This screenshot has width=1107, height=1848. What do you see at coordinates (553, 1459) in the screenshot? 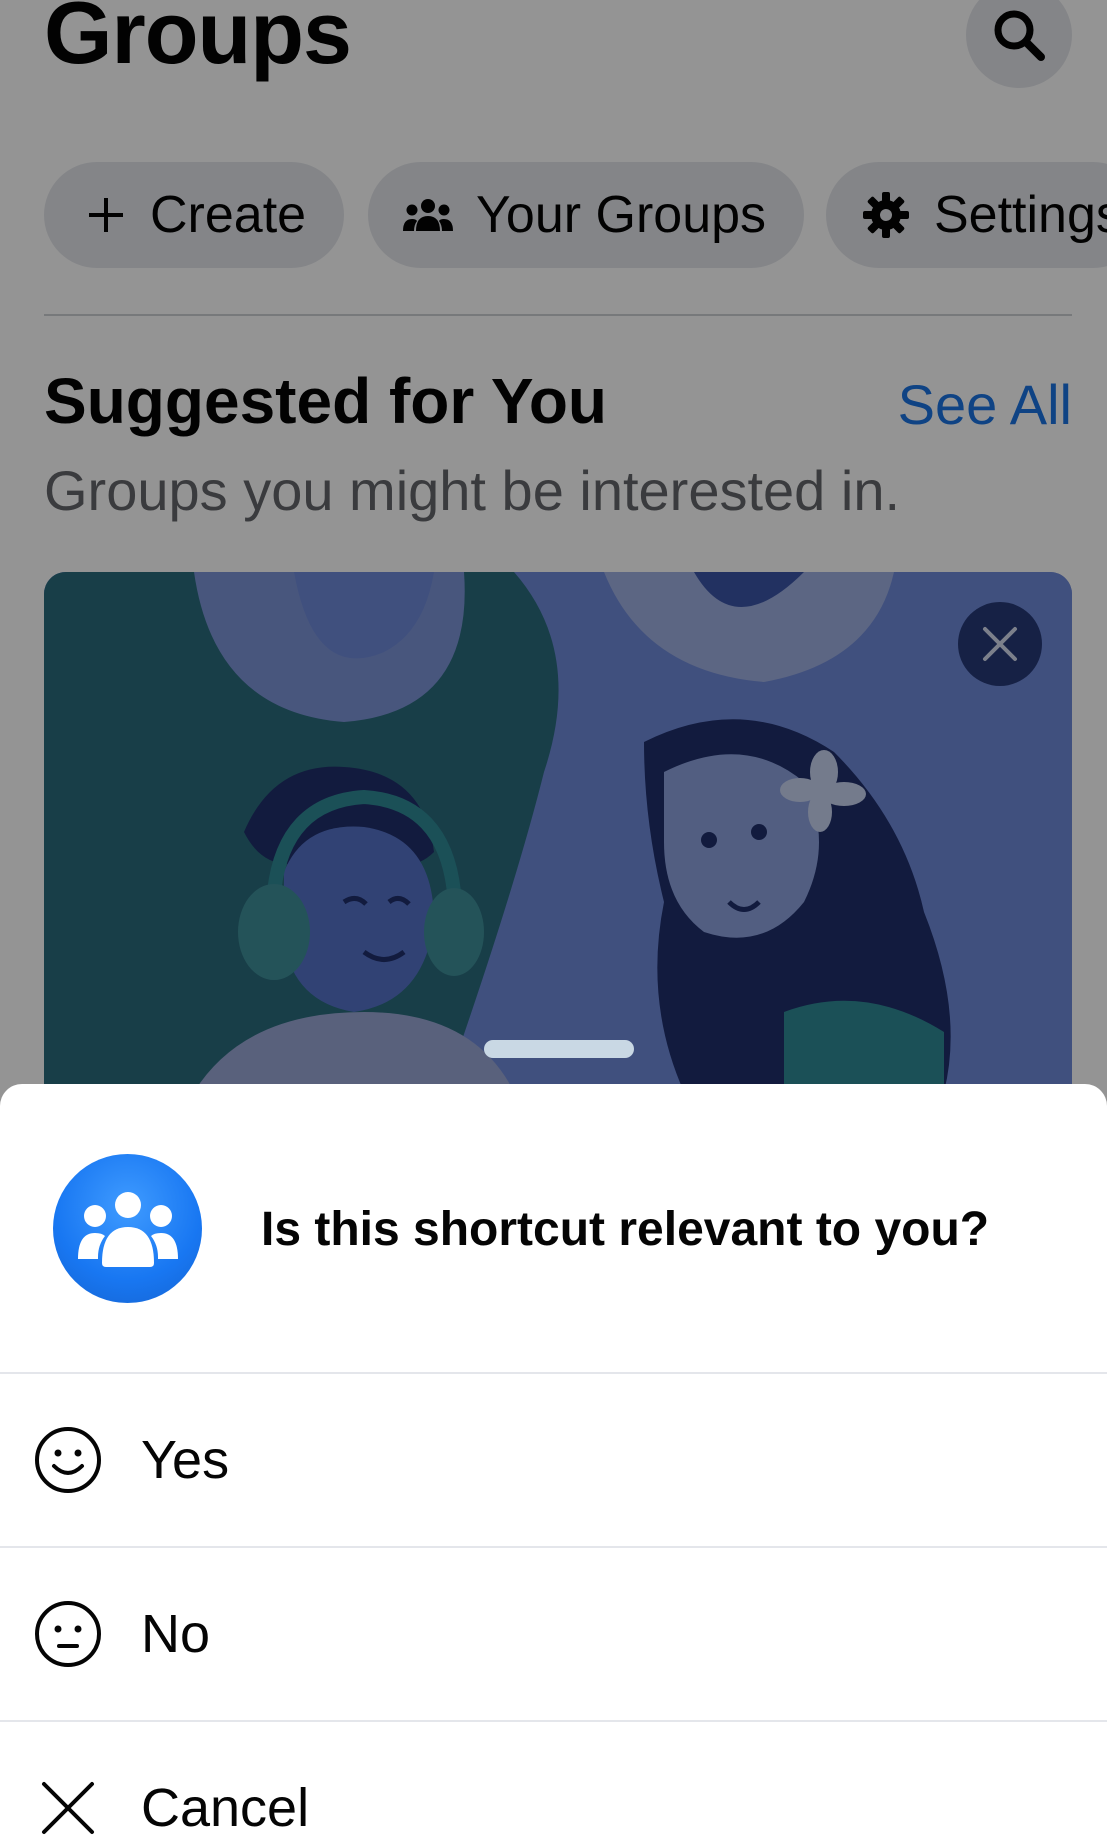
I see `yes-option: Yes` at bounding box center [553, 1459].